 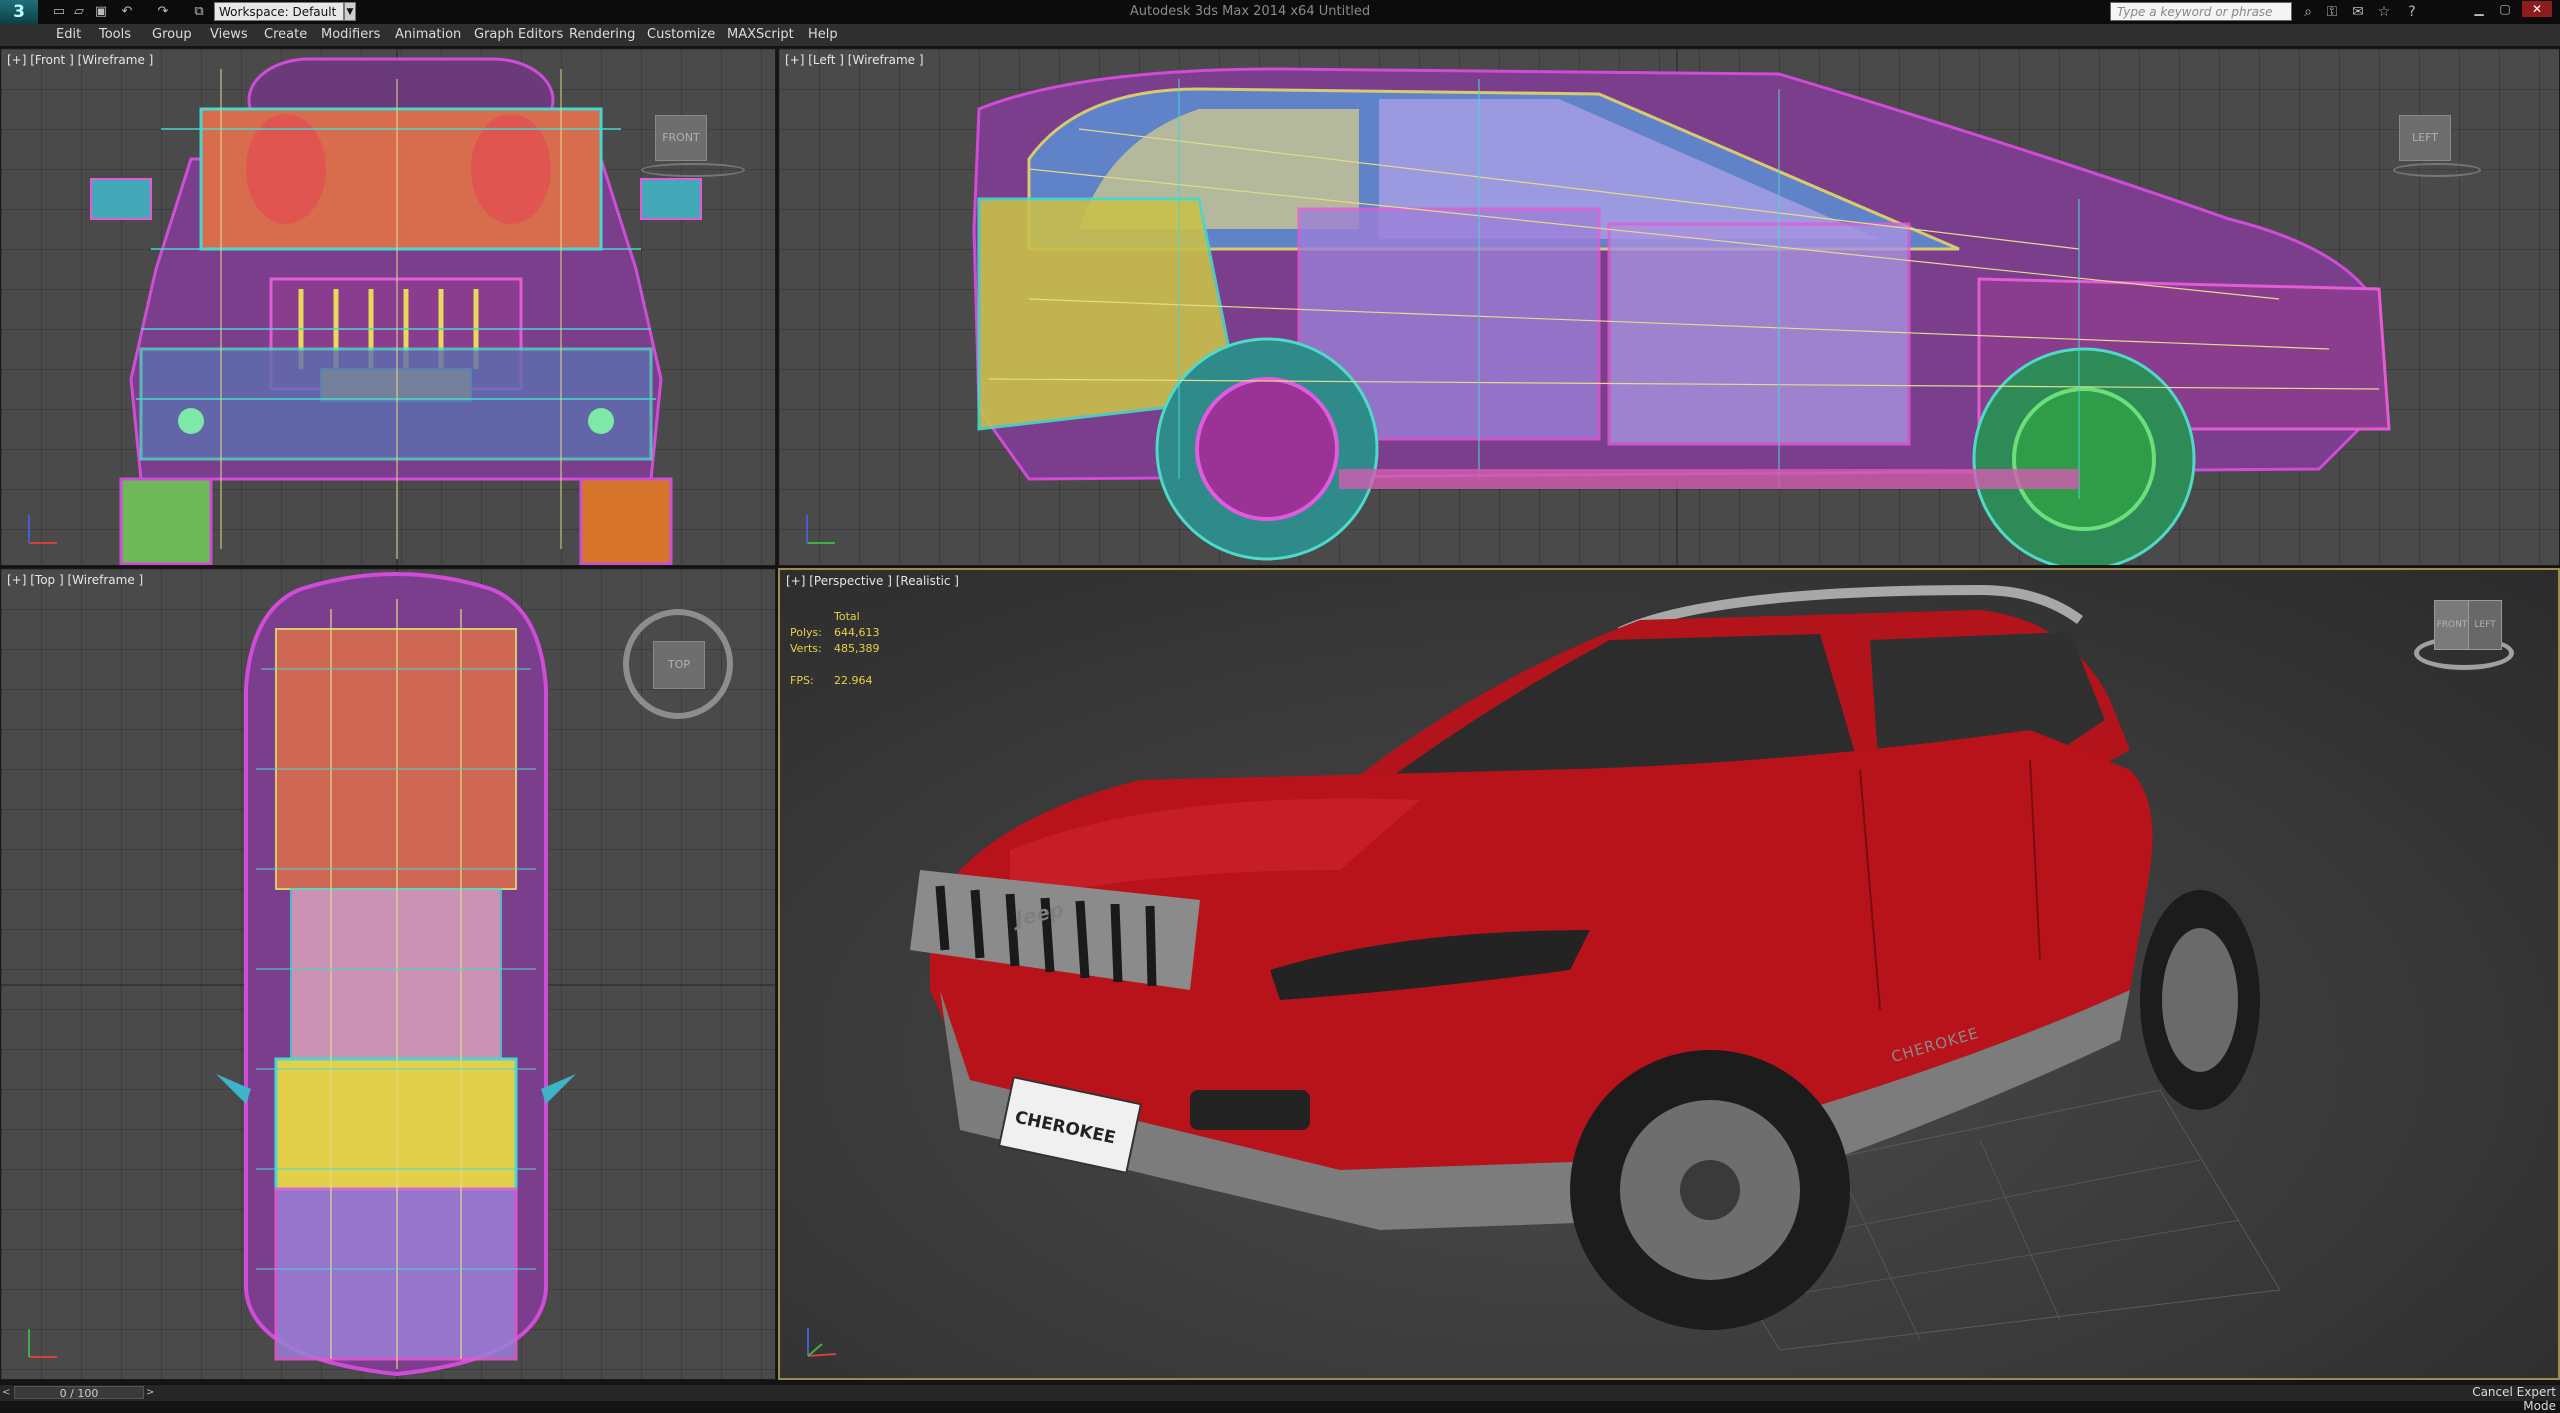 What do you see at coordinates (2308, 12) in the screenshot?
I see `binoculars-icon: ⌕` at bounding box center [2308, 12].